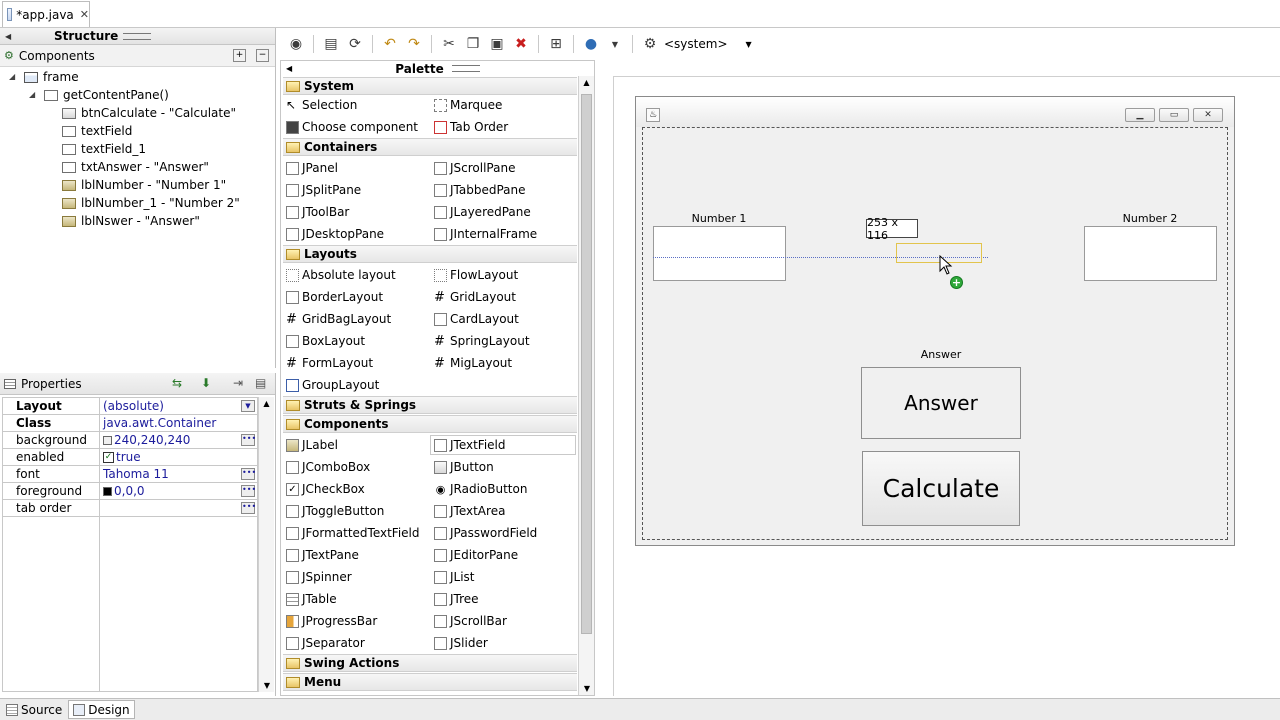 The height and width of the screenshot is (720, 1280). Describe the element at coordinates (334, 297) in the screenshot. I see `palette-item-borderlayout: BorderLayout` at that location.